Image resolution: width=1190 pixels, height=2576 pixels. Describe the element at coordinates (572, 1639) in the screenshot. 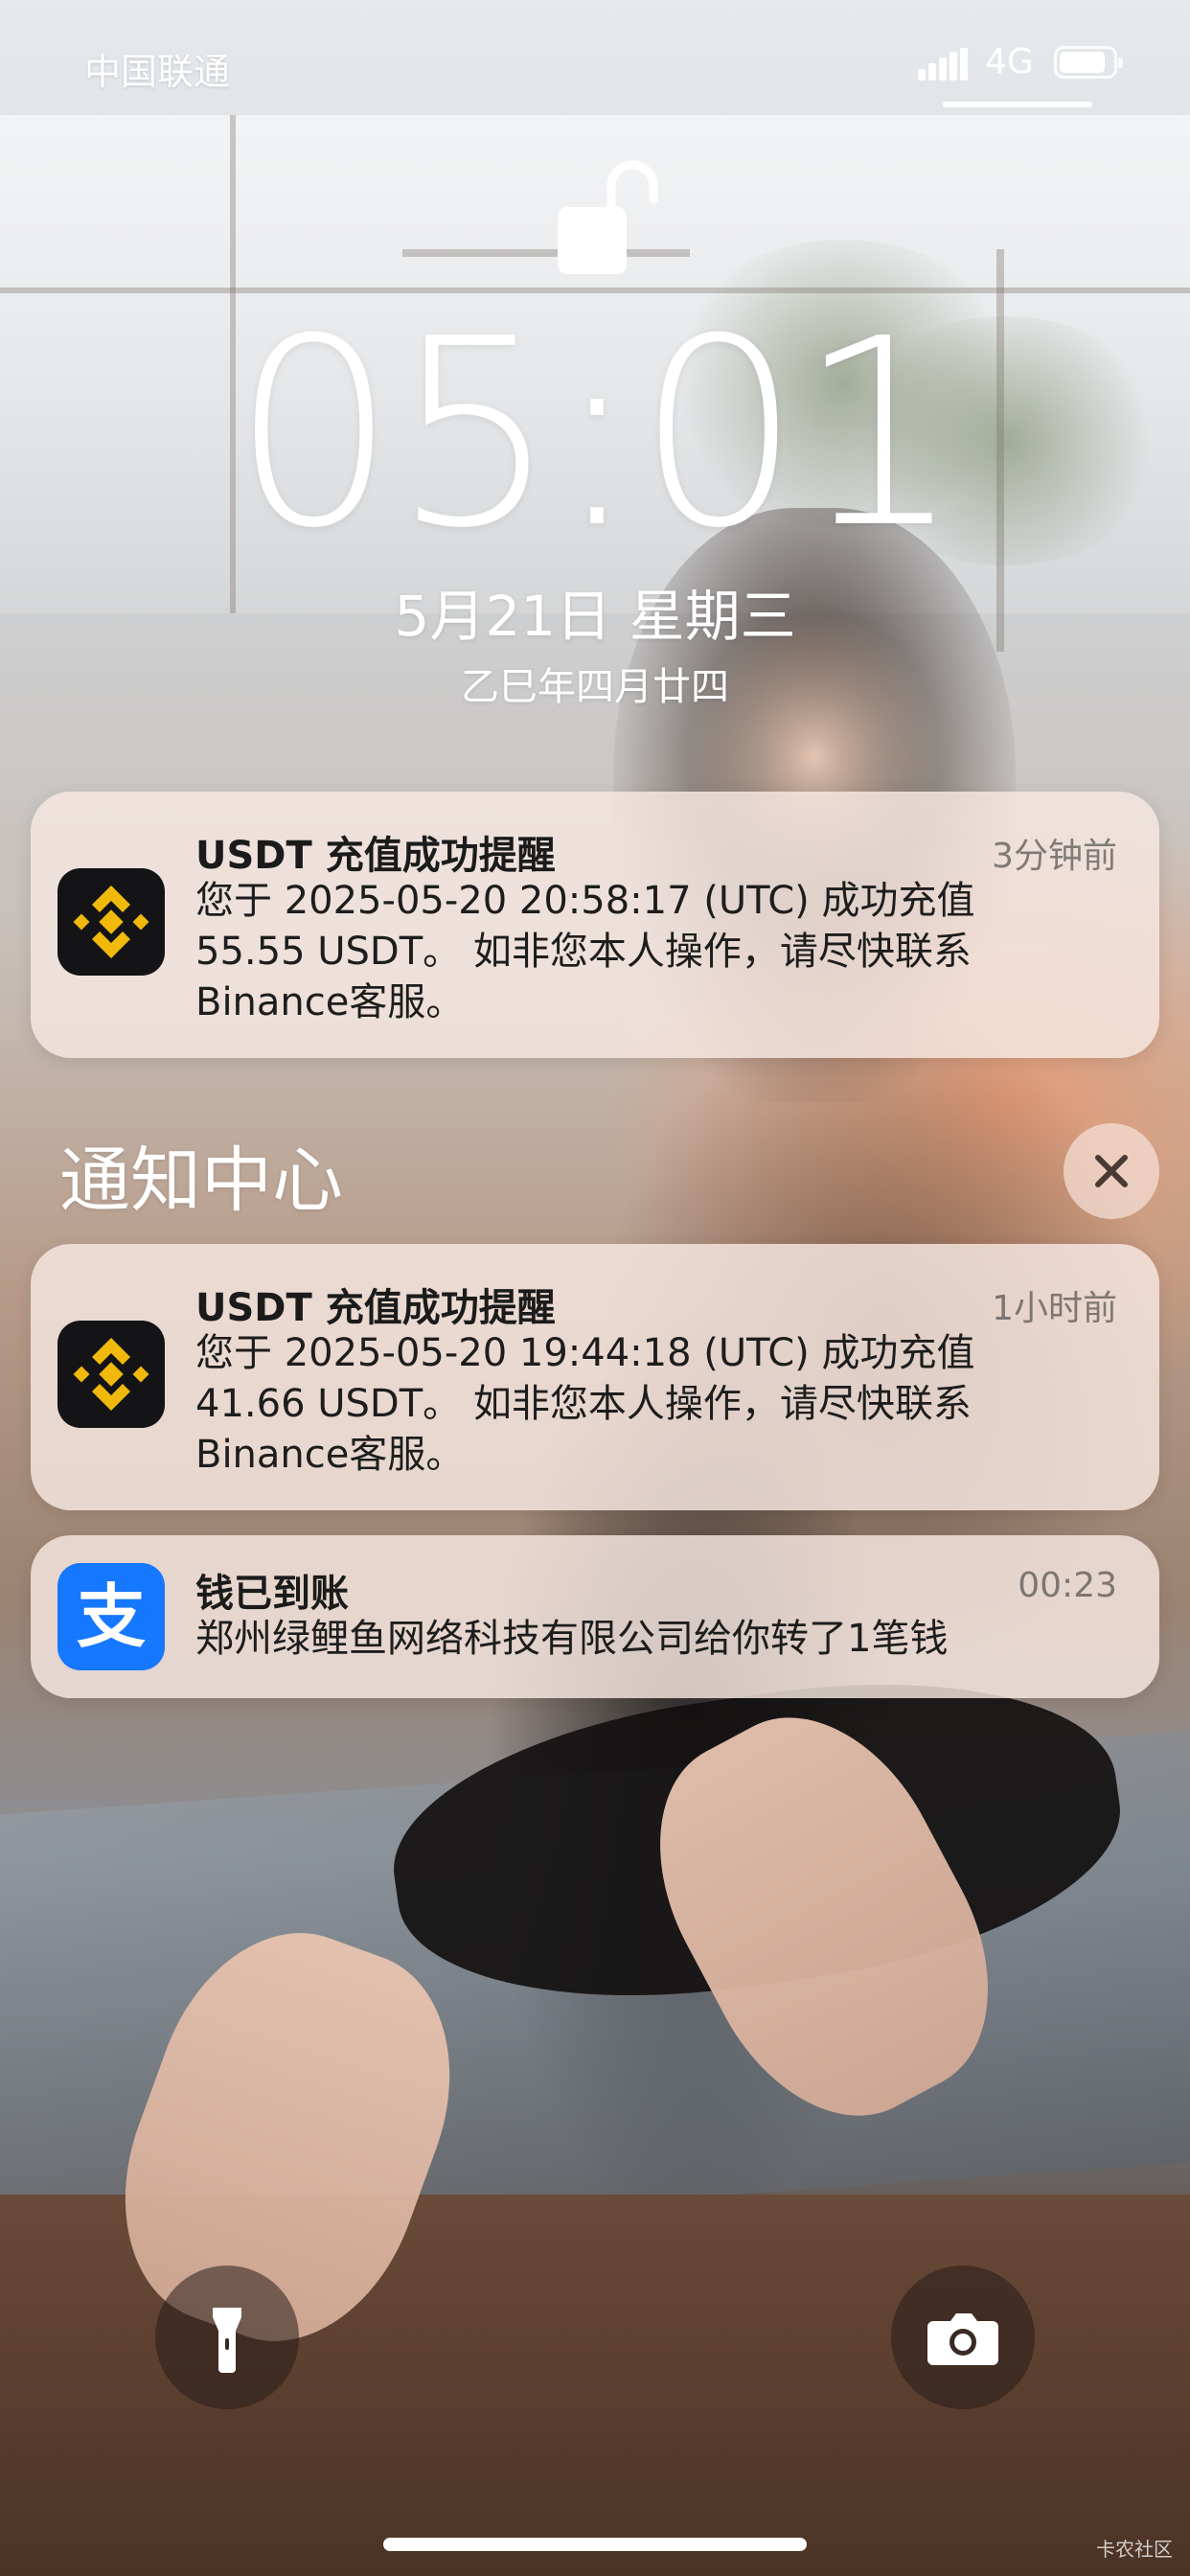

I see `notification-body-line: 郑州绿鲤鱼网络科技有限公司给你转了1笔钱` at that location.